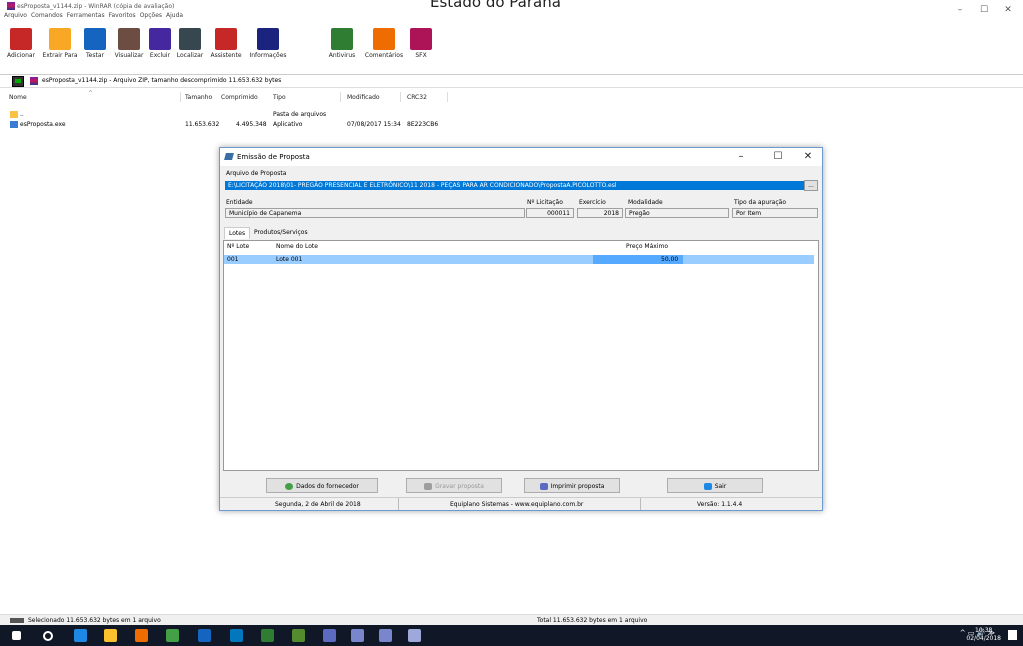  I want to click on column-tamanho: Tamanho, so click(198, 97).